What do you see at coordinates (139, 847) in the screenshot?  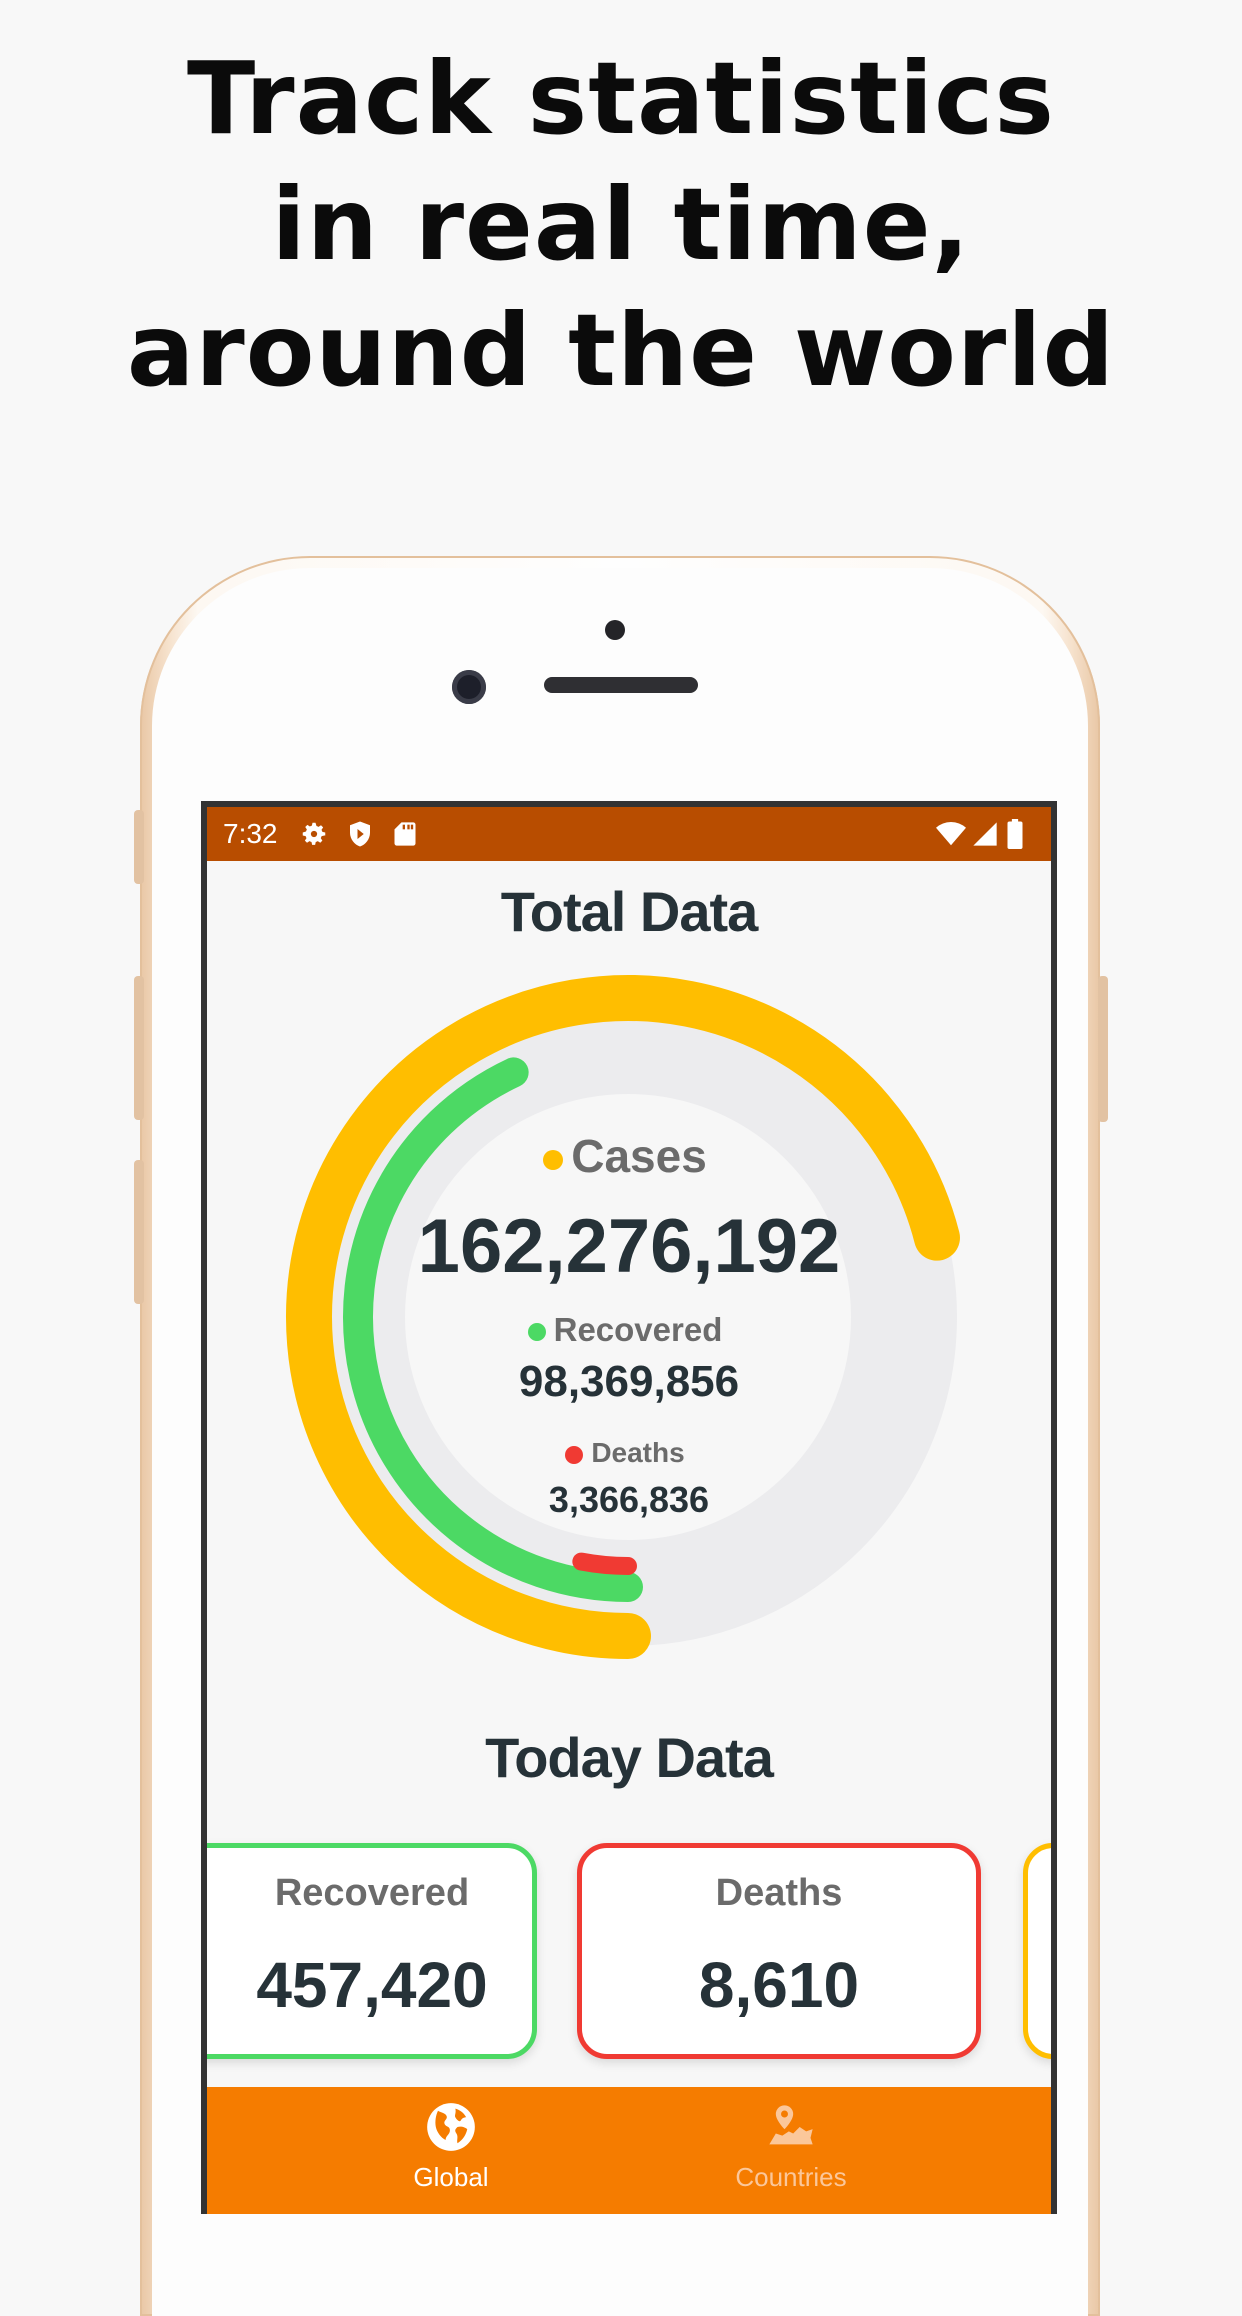 I see `phone-side-button` at bounding box center [139, 847].